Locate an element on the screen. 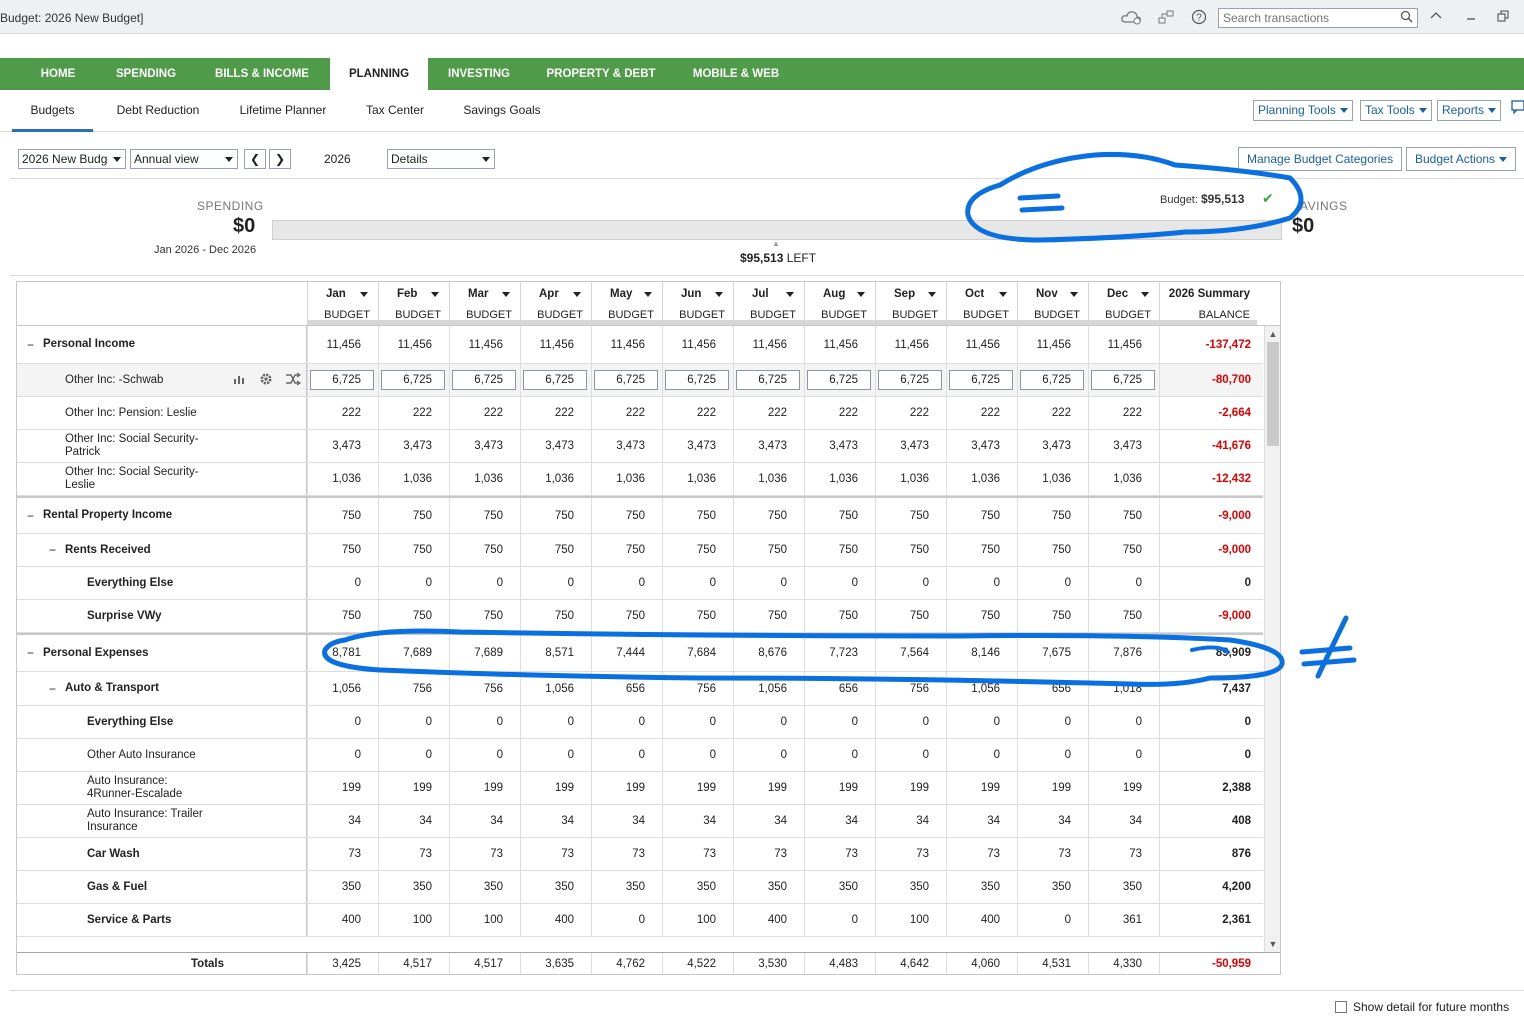 Image resolution: width=1524 pixels, height=1028 pixels. prev-year-button: ❮ is located at coordinates (255, 159).